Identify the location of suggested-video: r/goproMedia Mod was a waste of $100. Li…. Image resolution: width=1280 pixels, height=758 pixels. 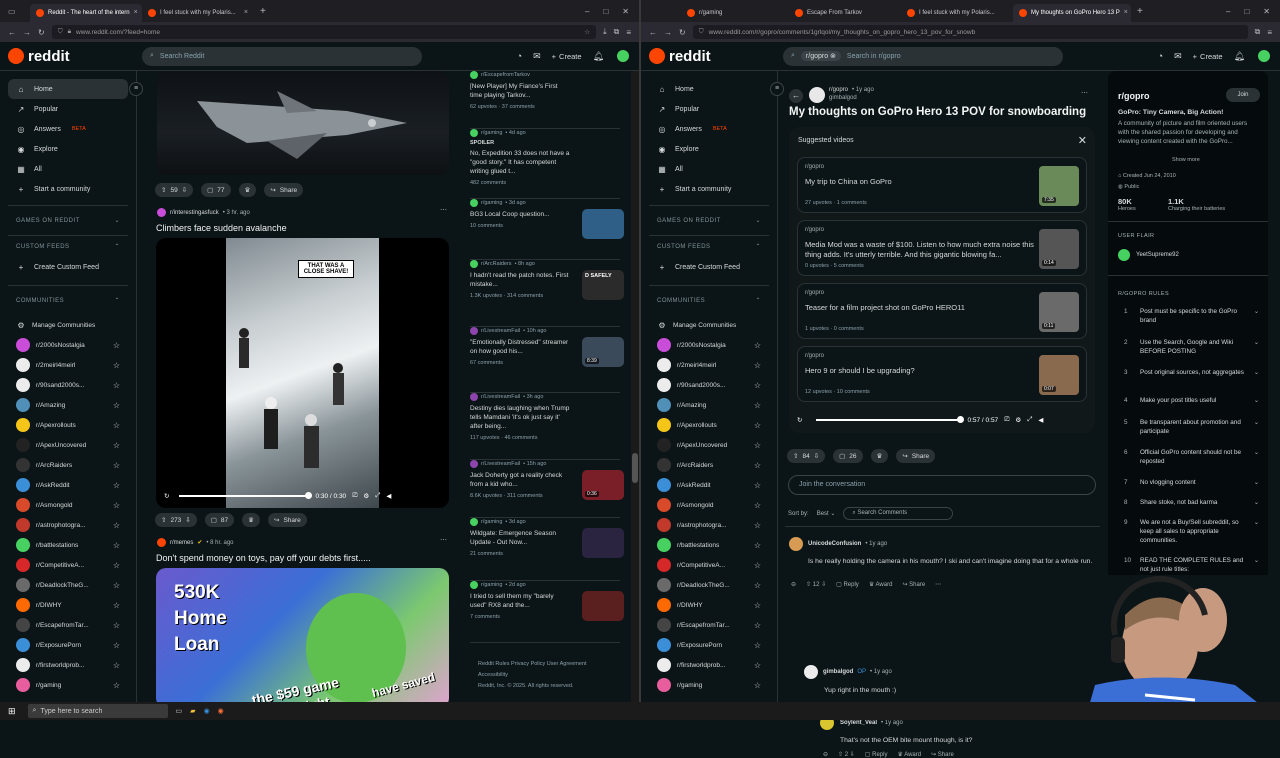
(942, 248).